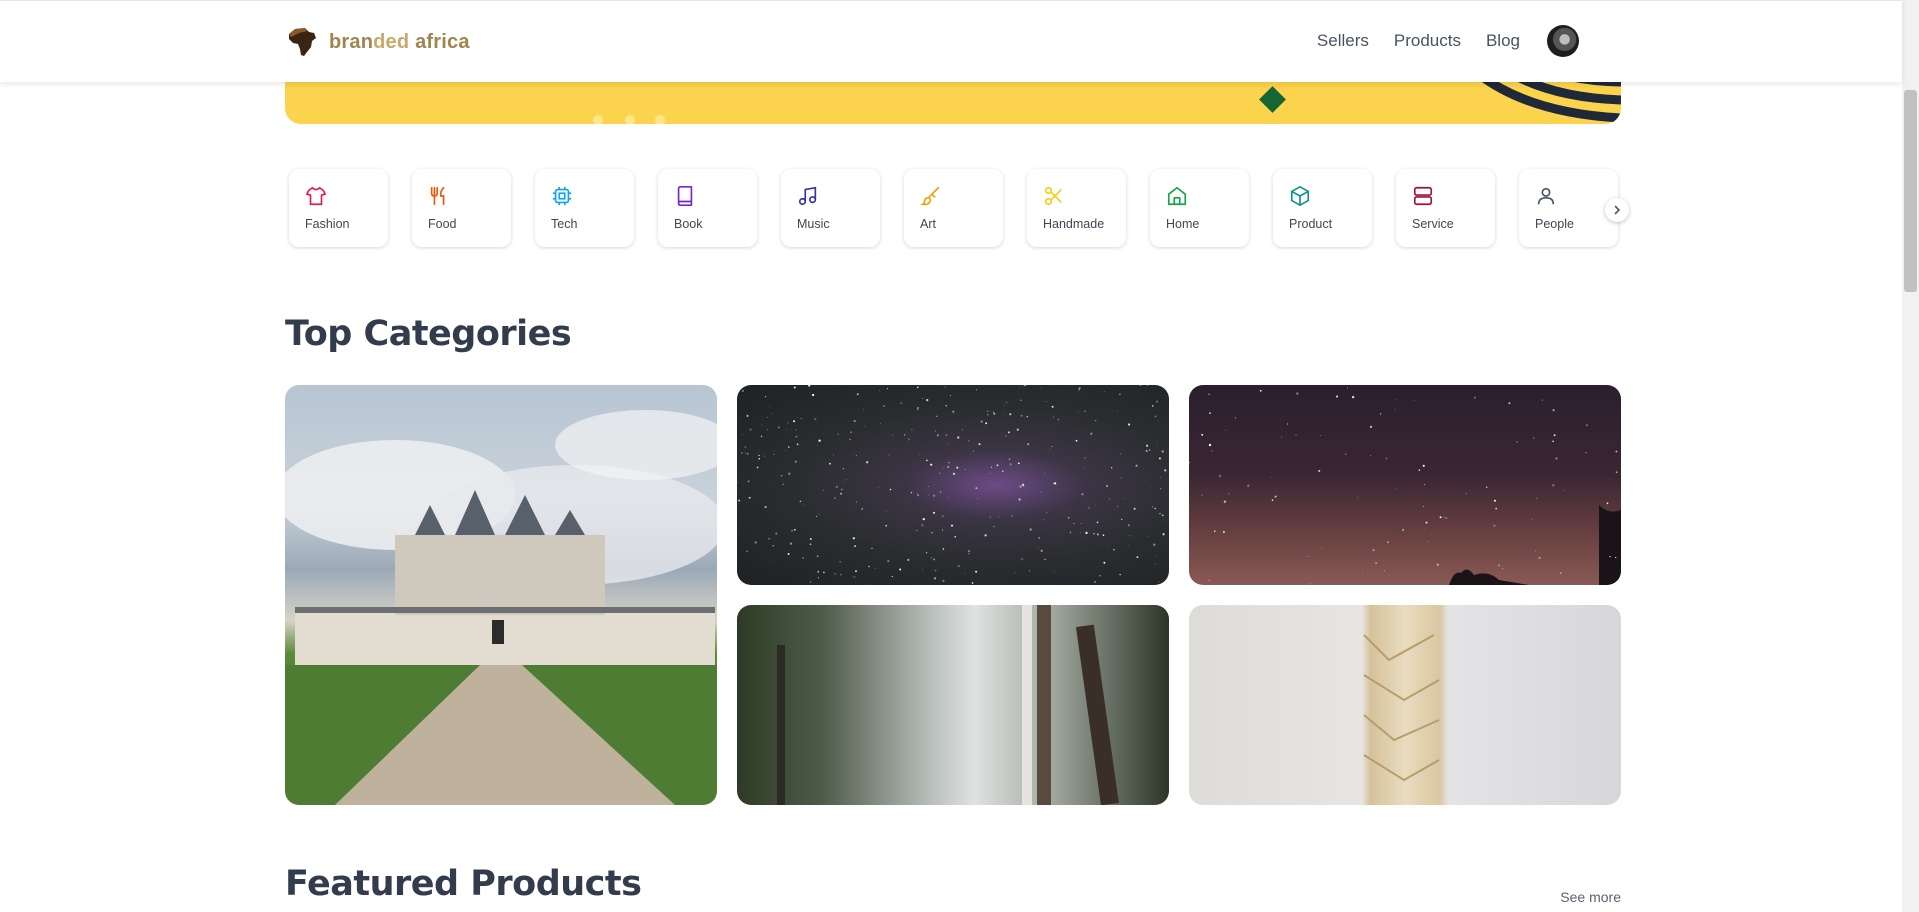 This screenshot has width=1919, height=912. I want to click on category-chip-art: Art, so click(953, 208).